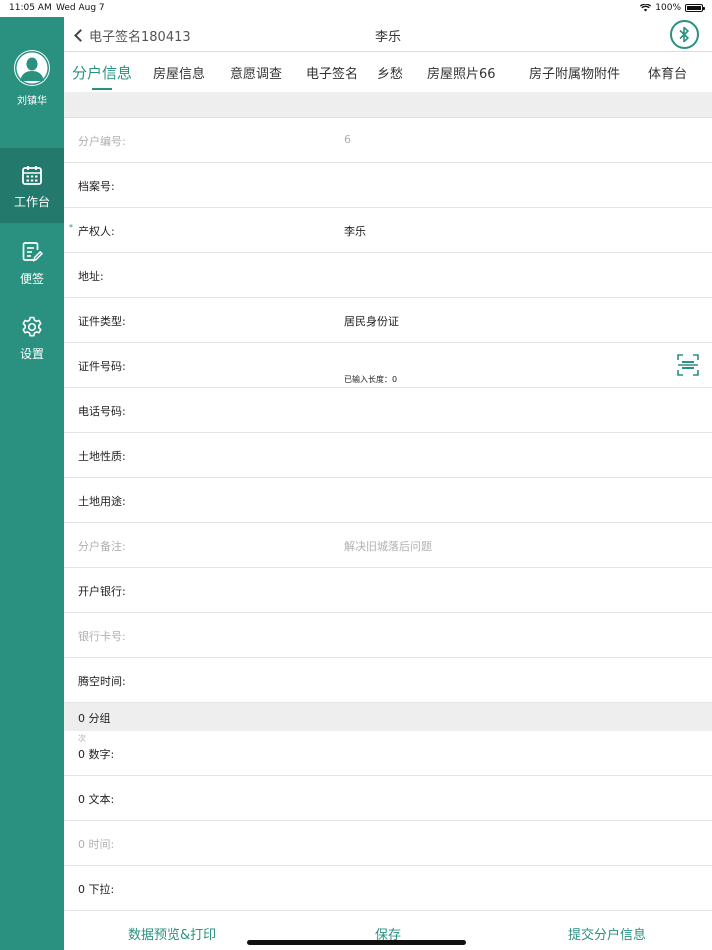 This screenshot has height=950, width=712. Describe the element at coordinates (388, 717) in the screenshot. I see `group-header: 0 分组` at that location.